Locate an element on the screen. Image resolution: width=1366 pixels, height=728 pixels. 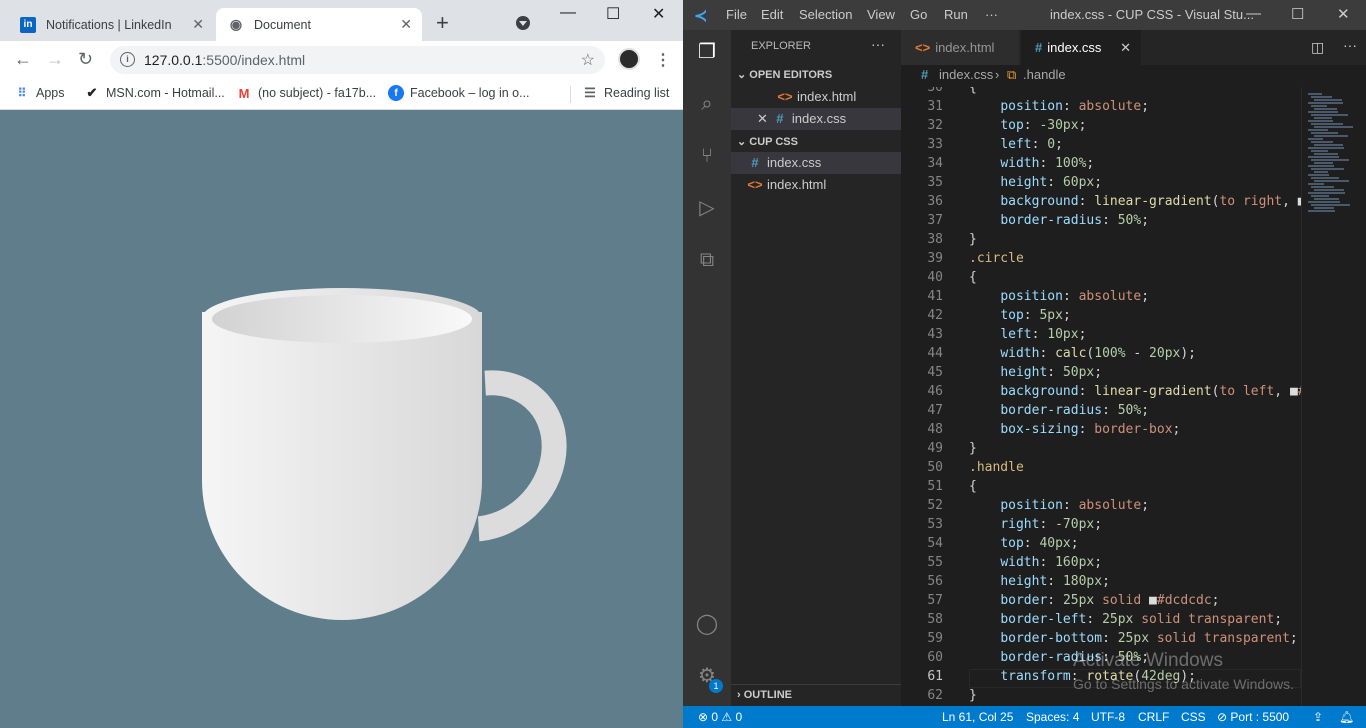
menu-run: Run is located at coordinates (956, 14).